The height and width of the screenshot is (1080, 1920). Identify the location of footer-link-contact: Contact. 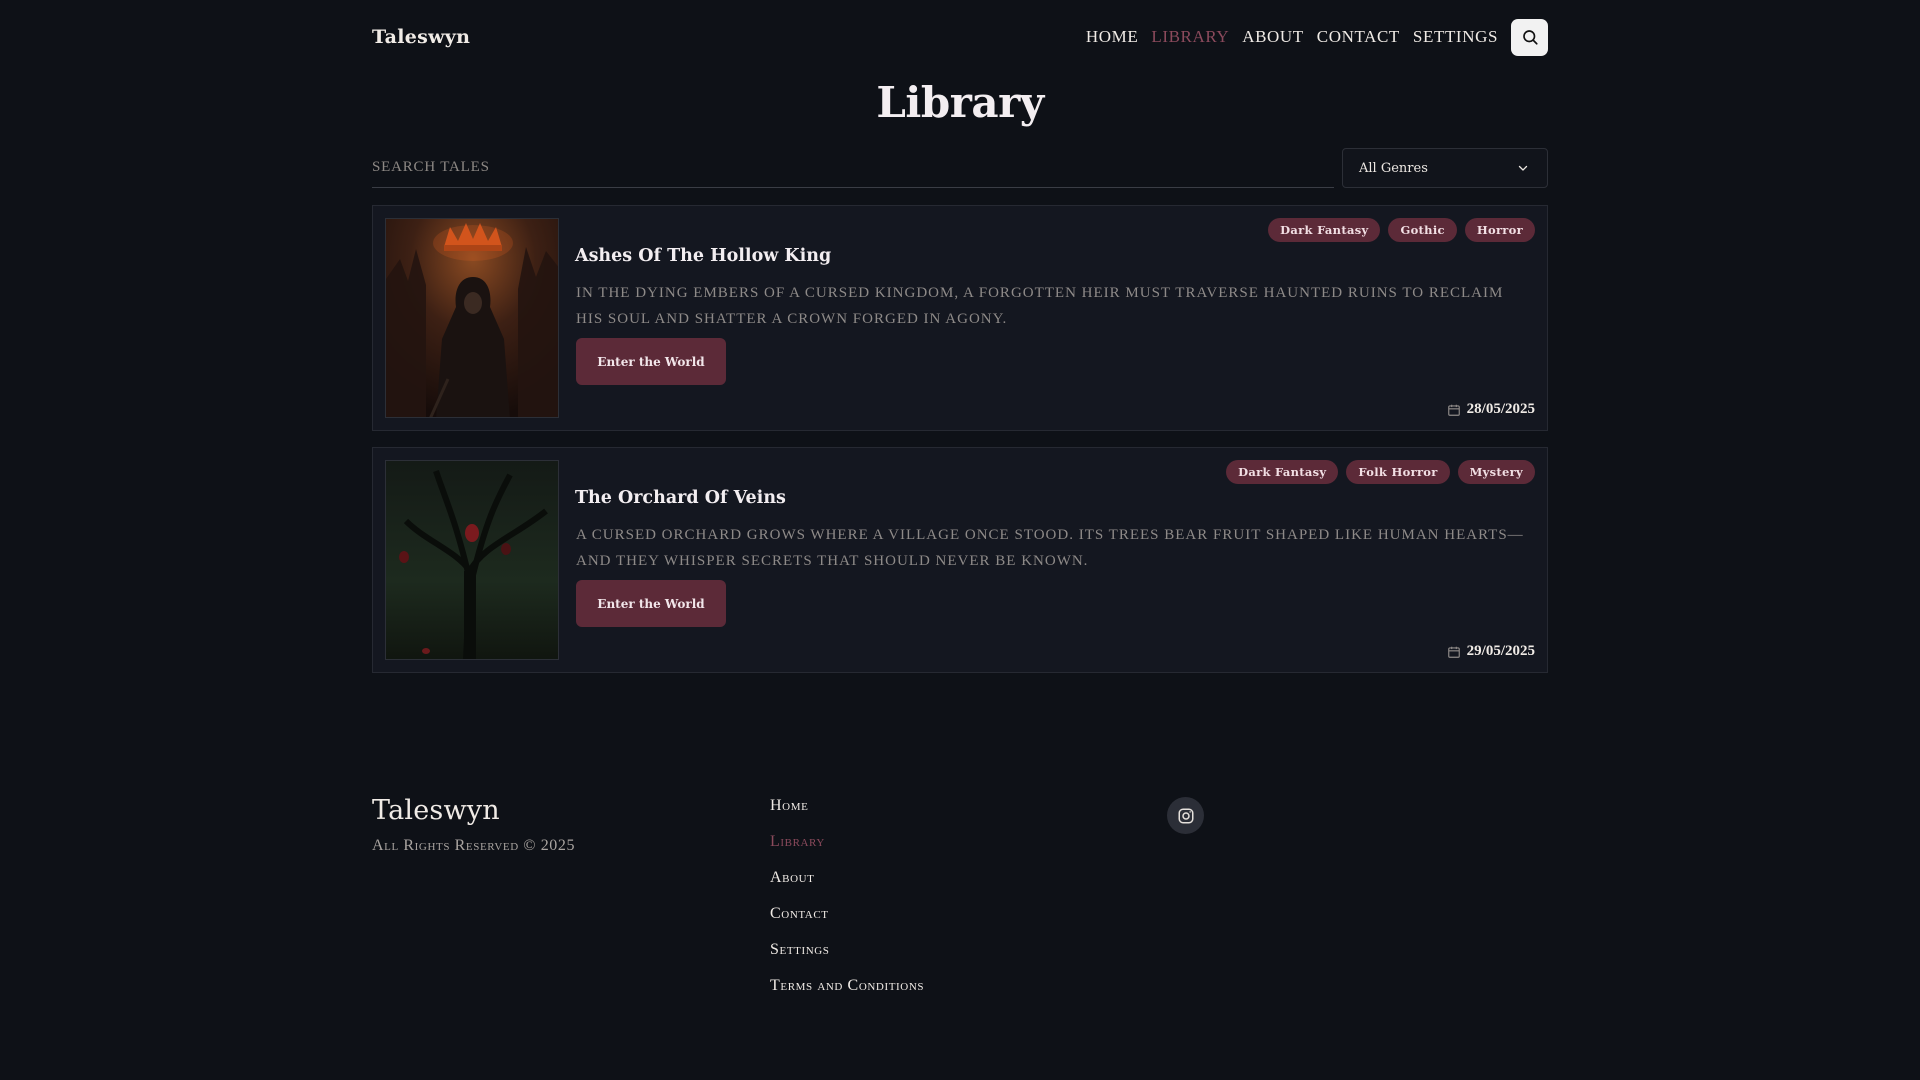
(847, 923).